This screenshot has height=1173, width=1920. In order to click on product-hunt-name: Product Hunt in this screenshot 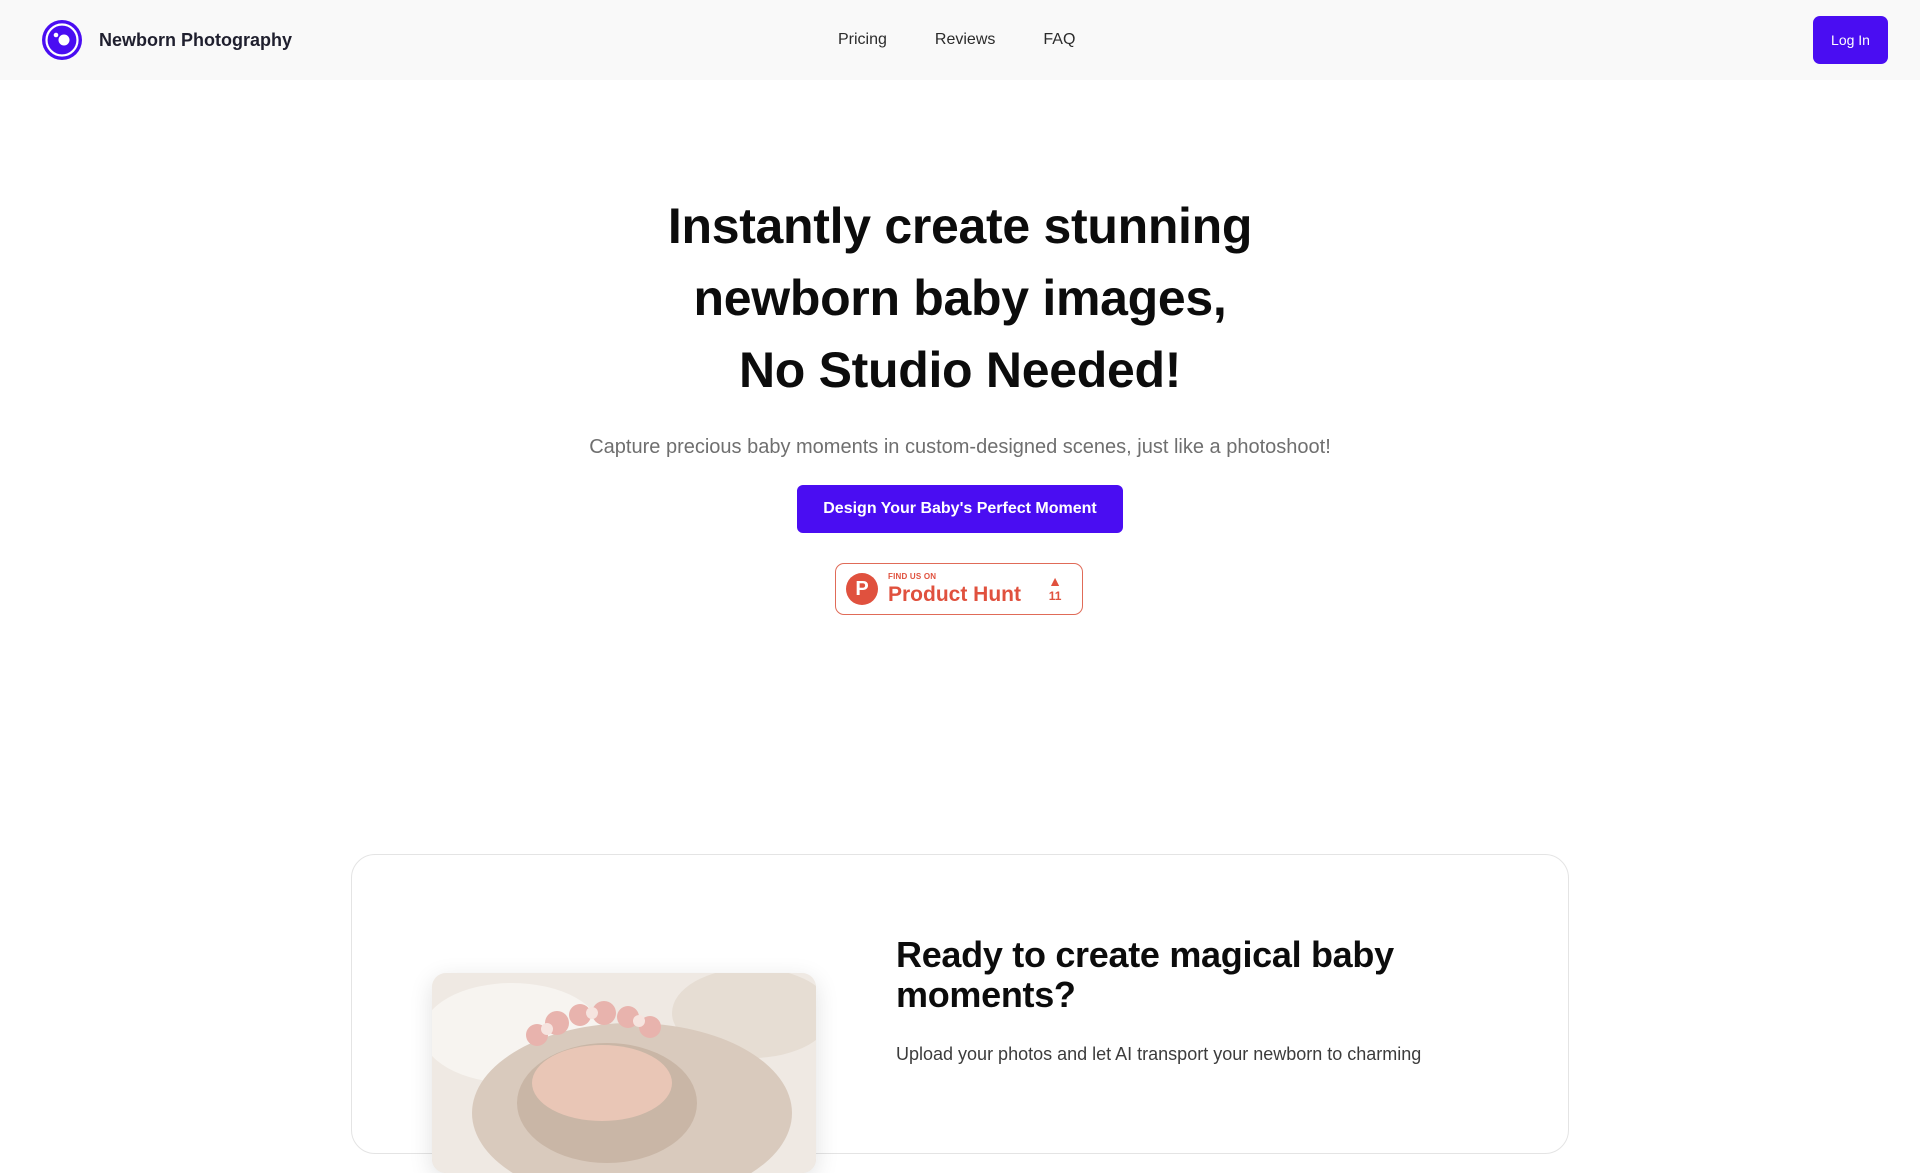, I will do `click(954, 594)`.